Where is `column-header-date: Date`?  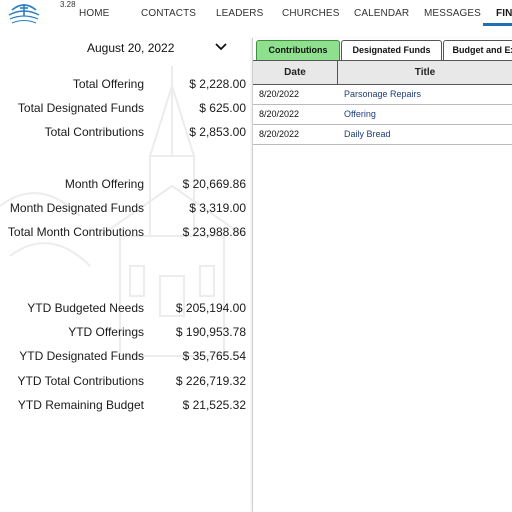 column-header-date: Date is located at coordinates (295, 72).